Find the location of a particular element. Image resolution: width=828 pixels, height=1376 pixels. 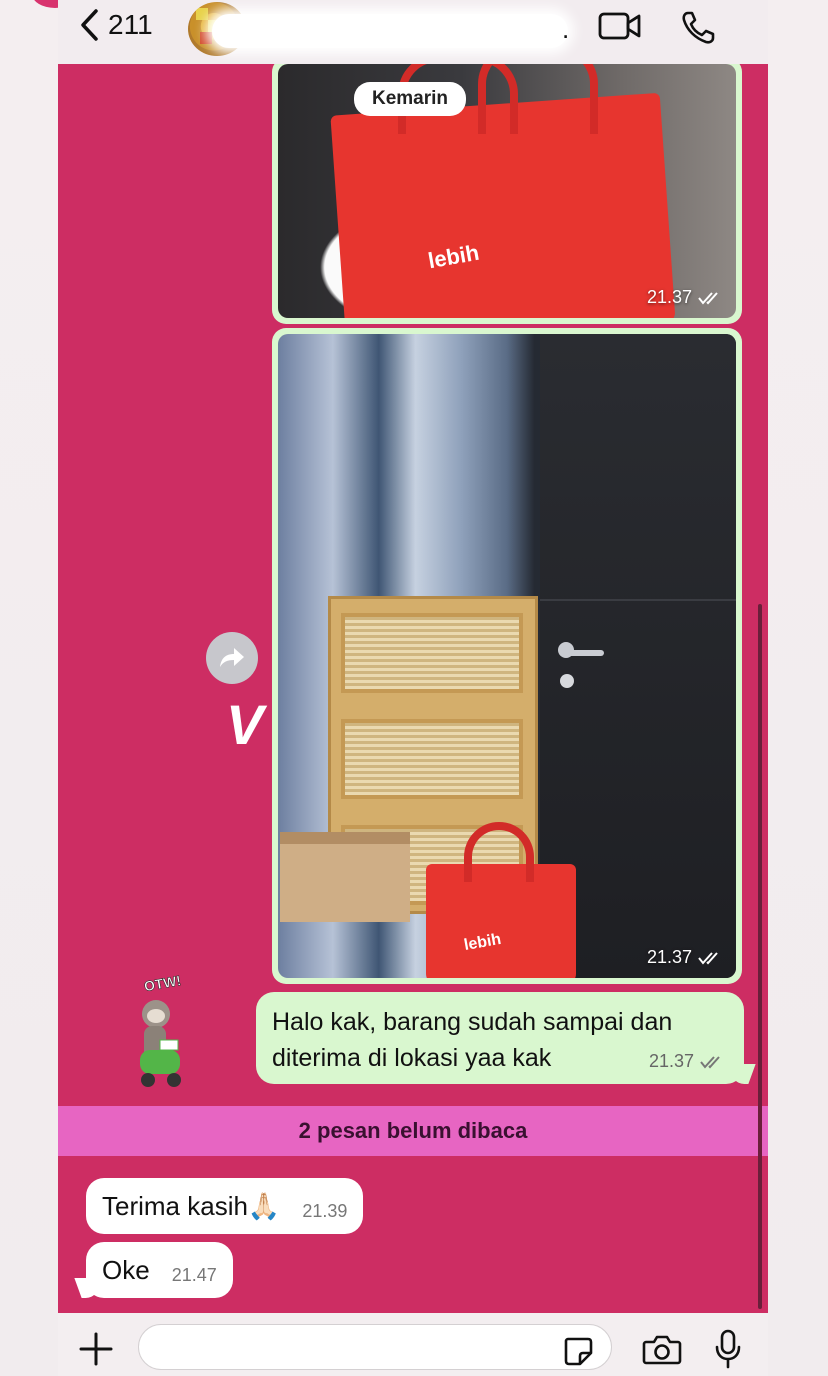

chat-scrollbar is located at coordinates (760, 956).